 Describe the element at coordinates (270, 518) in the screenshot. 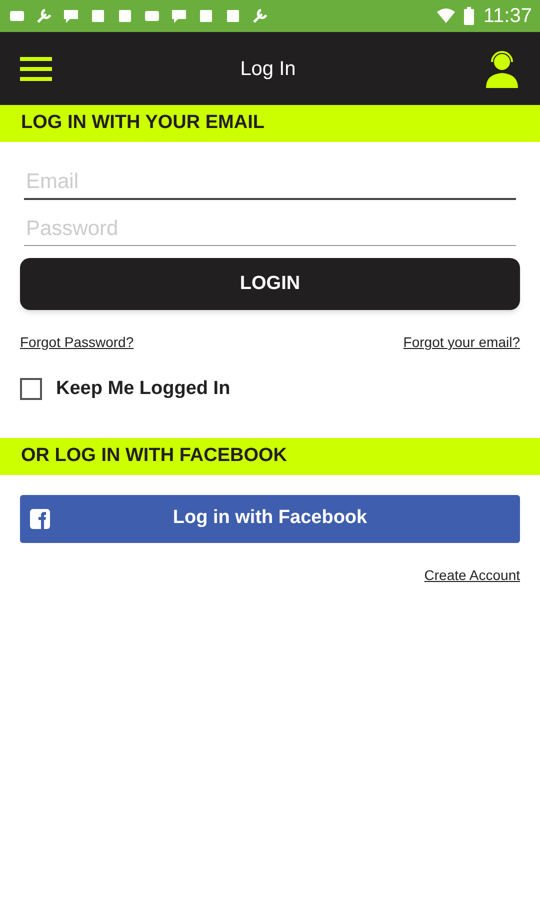

I see `facebook-login-button: Log in with Facebook` at that location.